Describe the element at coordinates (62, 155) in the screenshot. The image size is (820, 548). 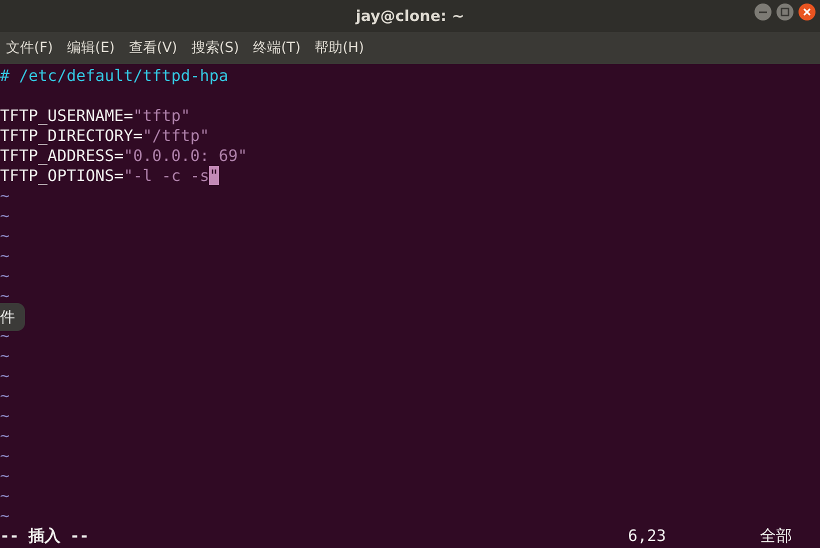
I see `config-key: TFTP_ADDRESS=` at that location.